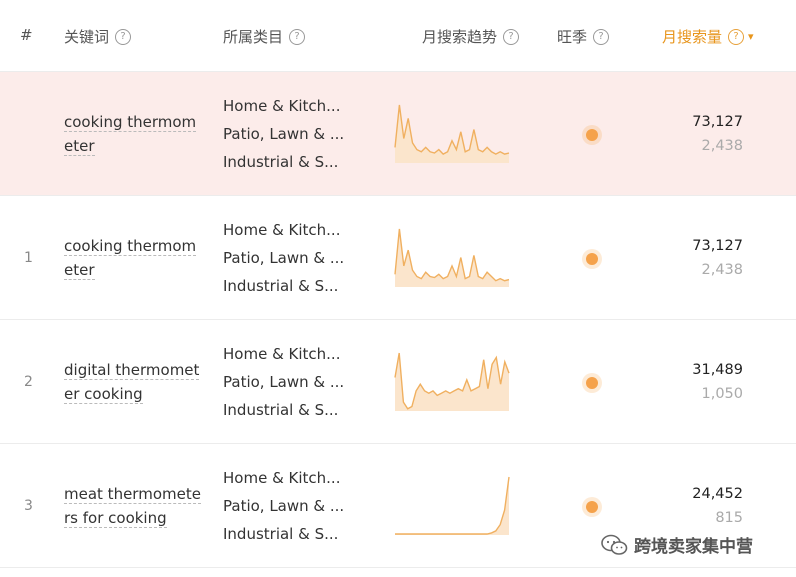  Describe the element at coordinates (717, 494) in the screenshot. I see `monthly-volume: 24,452` at that location.